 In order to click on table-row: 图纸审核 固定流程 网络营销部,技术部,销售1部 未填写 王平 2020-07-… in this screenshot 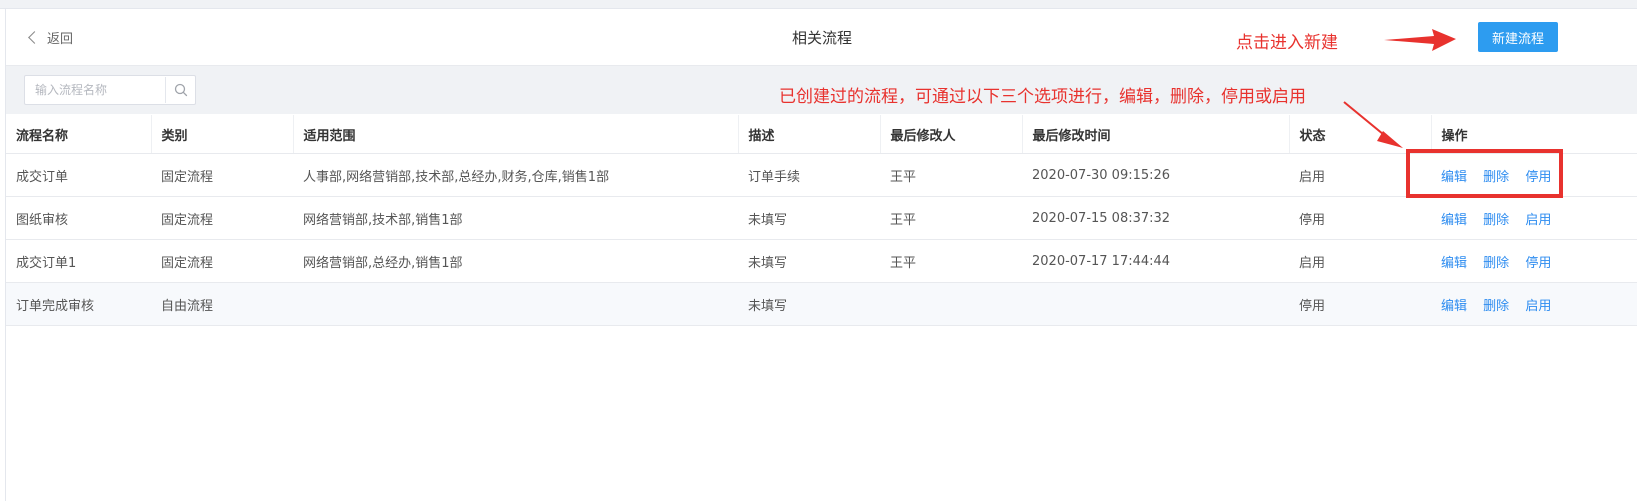, I will do `click(821, 218)`.